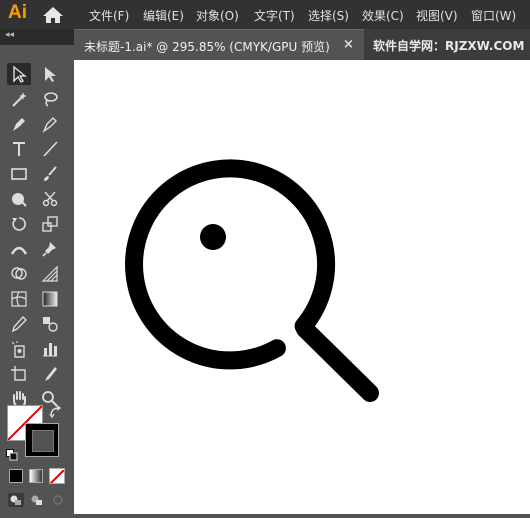  I want to click on eyedropper-tool, so click(19, 324).